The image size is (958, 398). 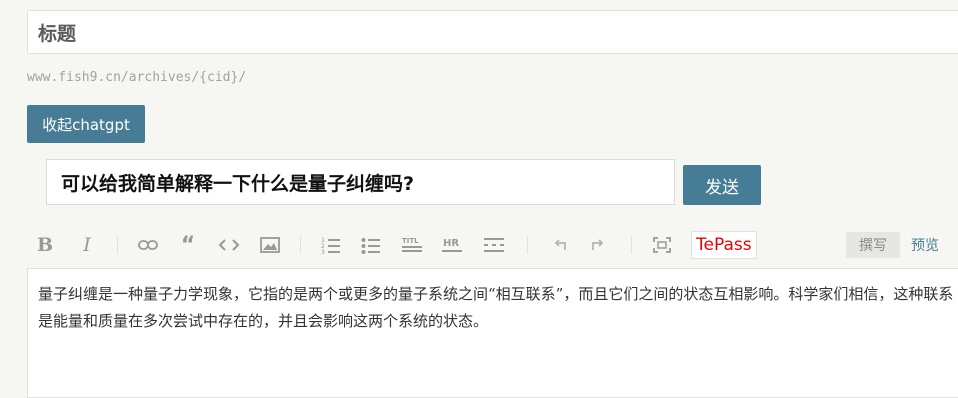 I want to click on image-button, so click(x=270, y=245).